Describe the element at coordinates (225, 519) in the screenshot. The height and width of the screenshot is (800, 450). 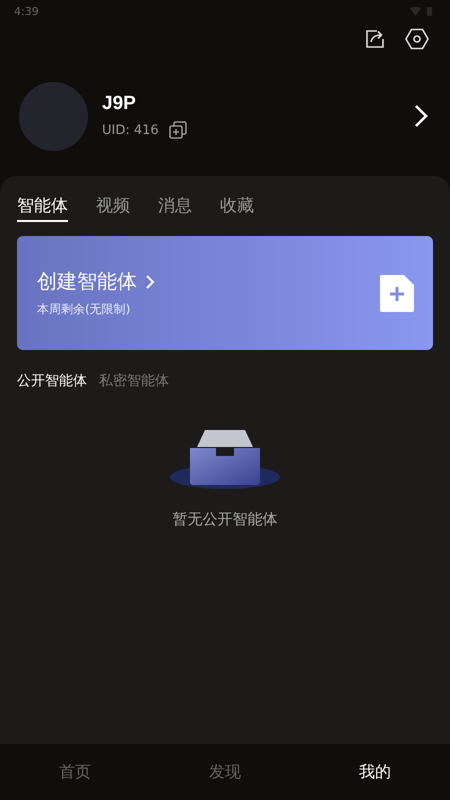
I see `empty-message: 暂无公开智能体` at that location.